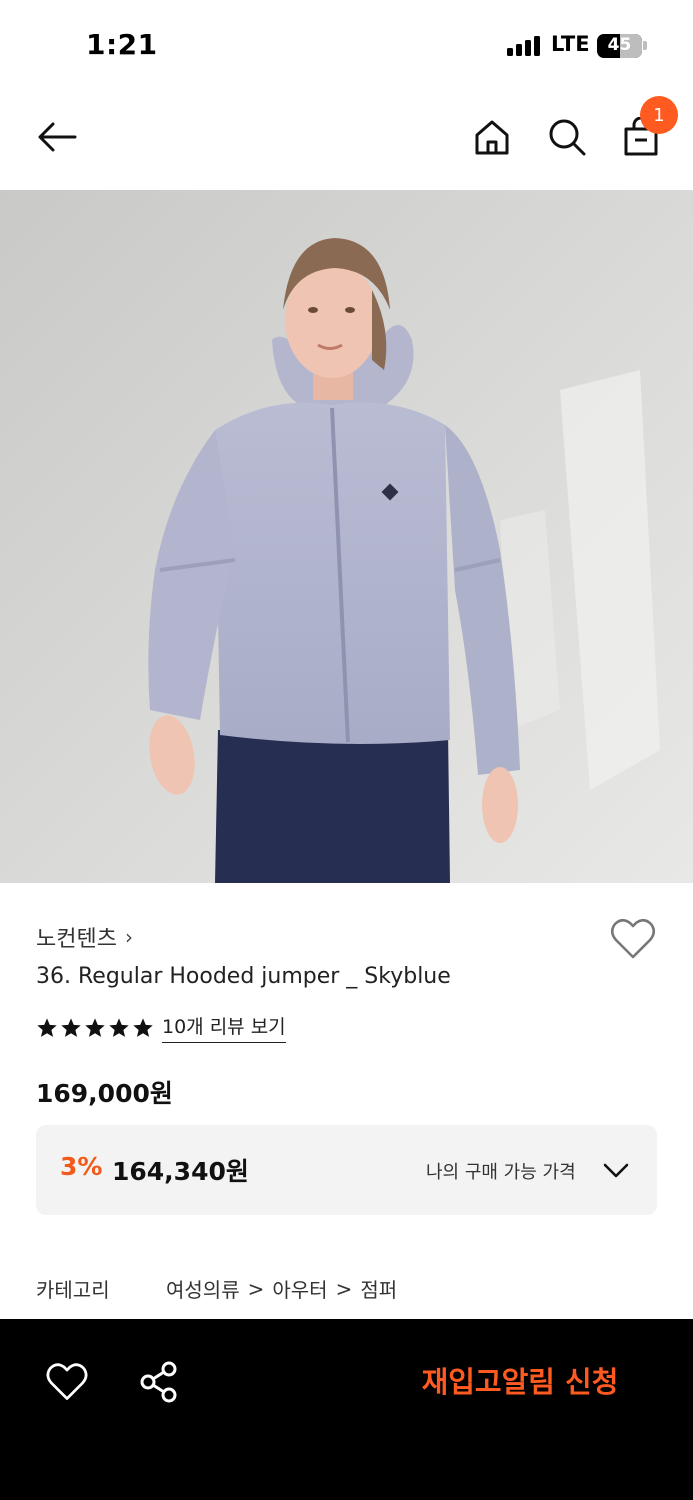 This screenshot has width=693, height=1500. What do you see at coordinates (346, 45) in the screenshot?
I see `status-bar: 1:21 LTE 45` at bounding box center [346, 45].